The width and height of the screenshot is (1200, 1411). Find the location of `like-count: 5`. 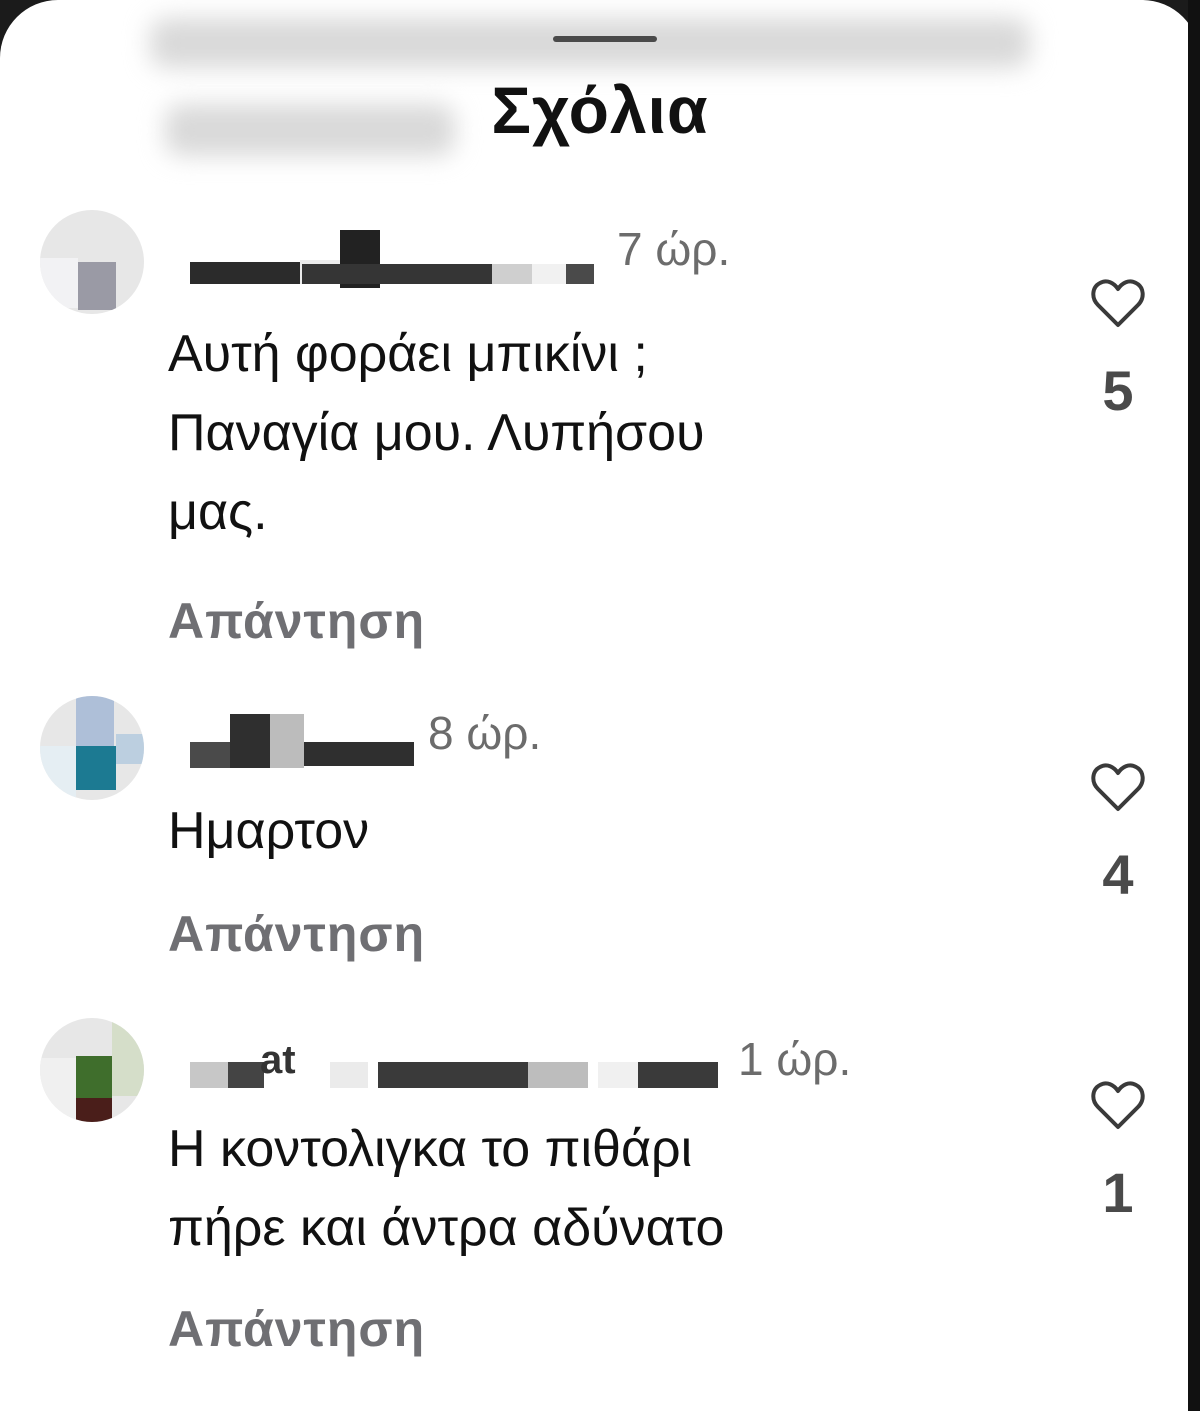

like-count: 5 is located at coordinates (1118, 390).